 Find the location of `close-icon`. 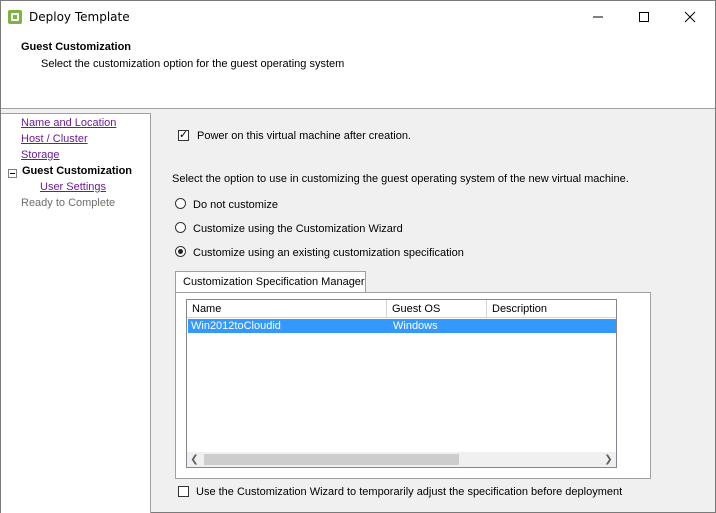

close-icon is located at coordinates (690, 17).